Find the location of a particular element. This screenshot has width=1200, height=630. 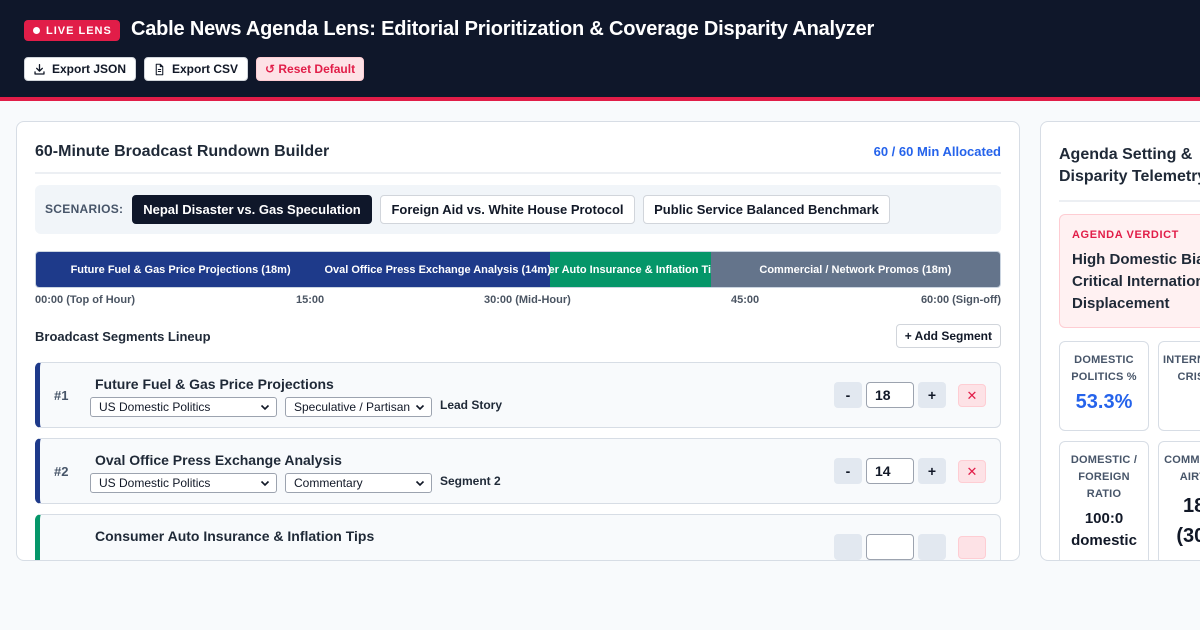

timeline-segment: Commercial / Network Promos (18m) is located at coordinates (855, 269).